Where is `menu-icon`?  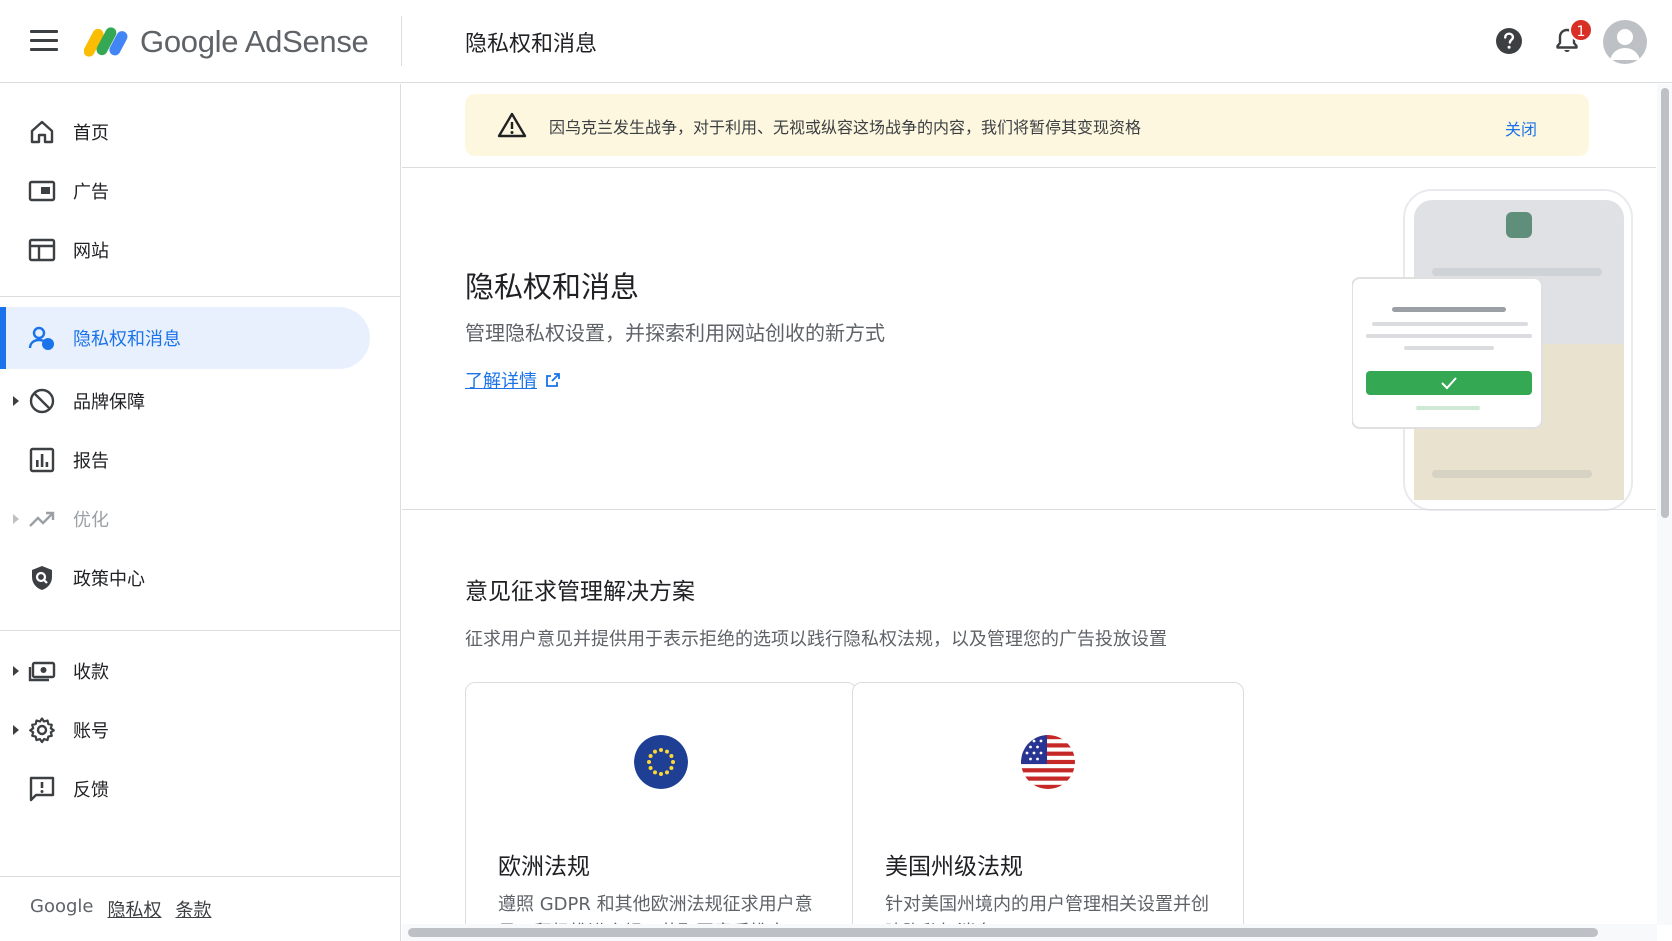 menu-icon is located at coordinates (44, 41).